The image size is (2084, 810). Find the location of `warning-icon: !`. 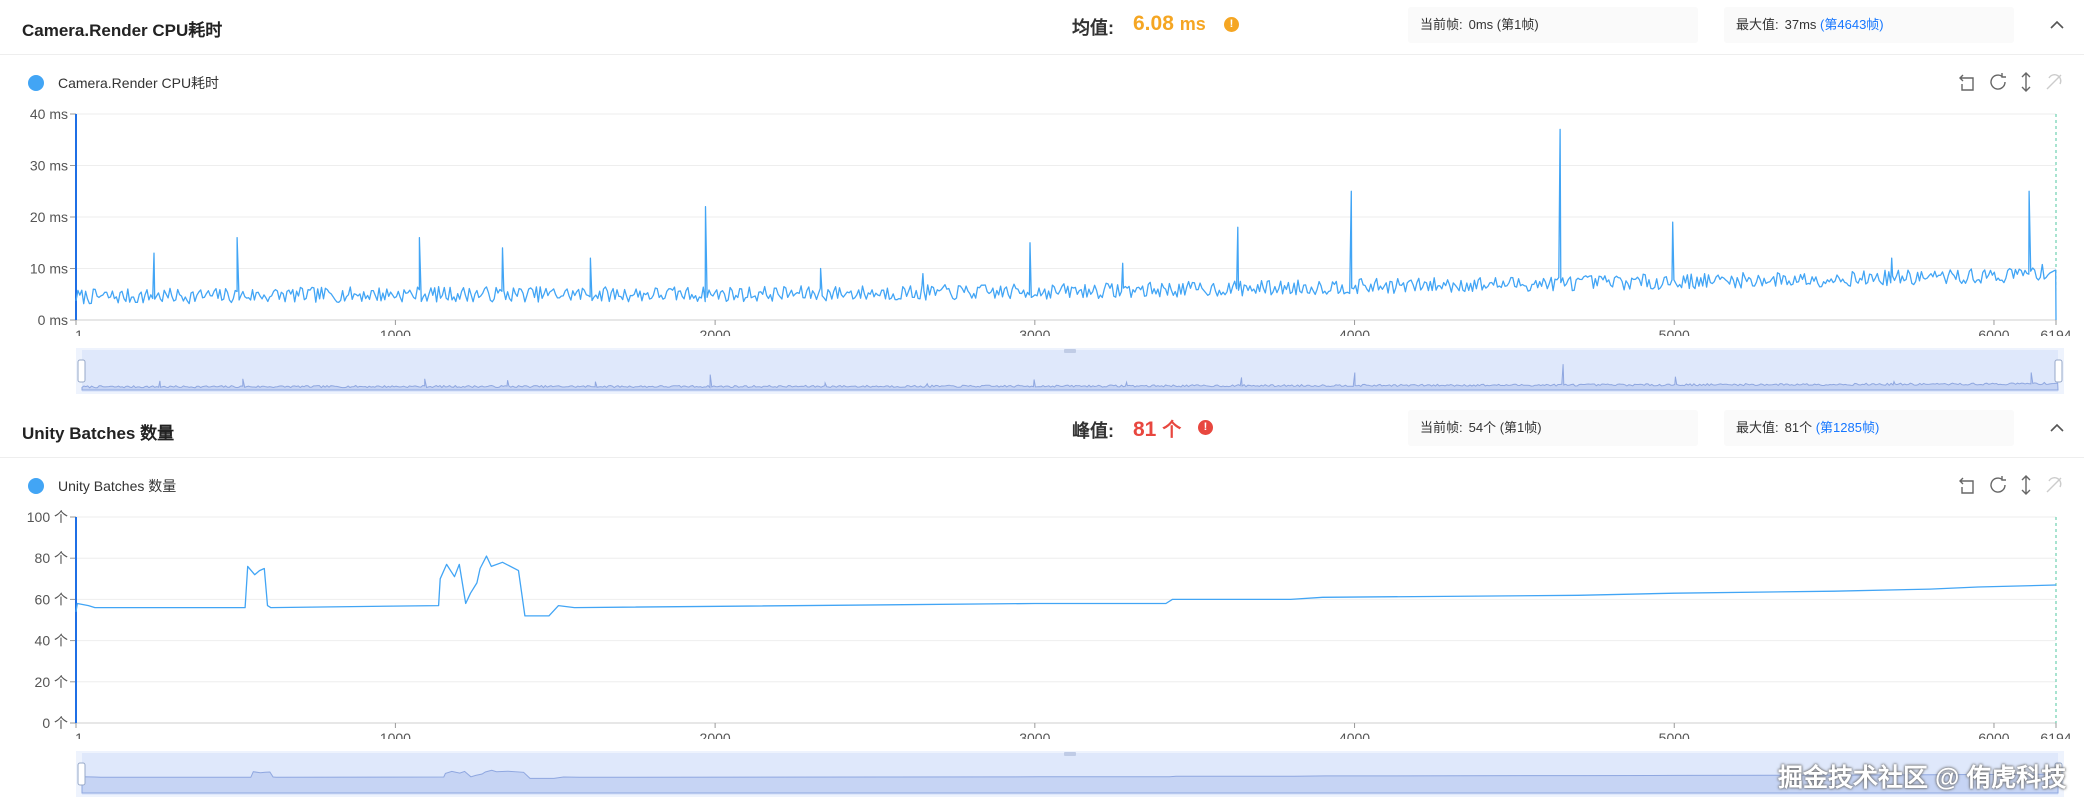

warning-icon: ! is located at coordinates (1231, 24).